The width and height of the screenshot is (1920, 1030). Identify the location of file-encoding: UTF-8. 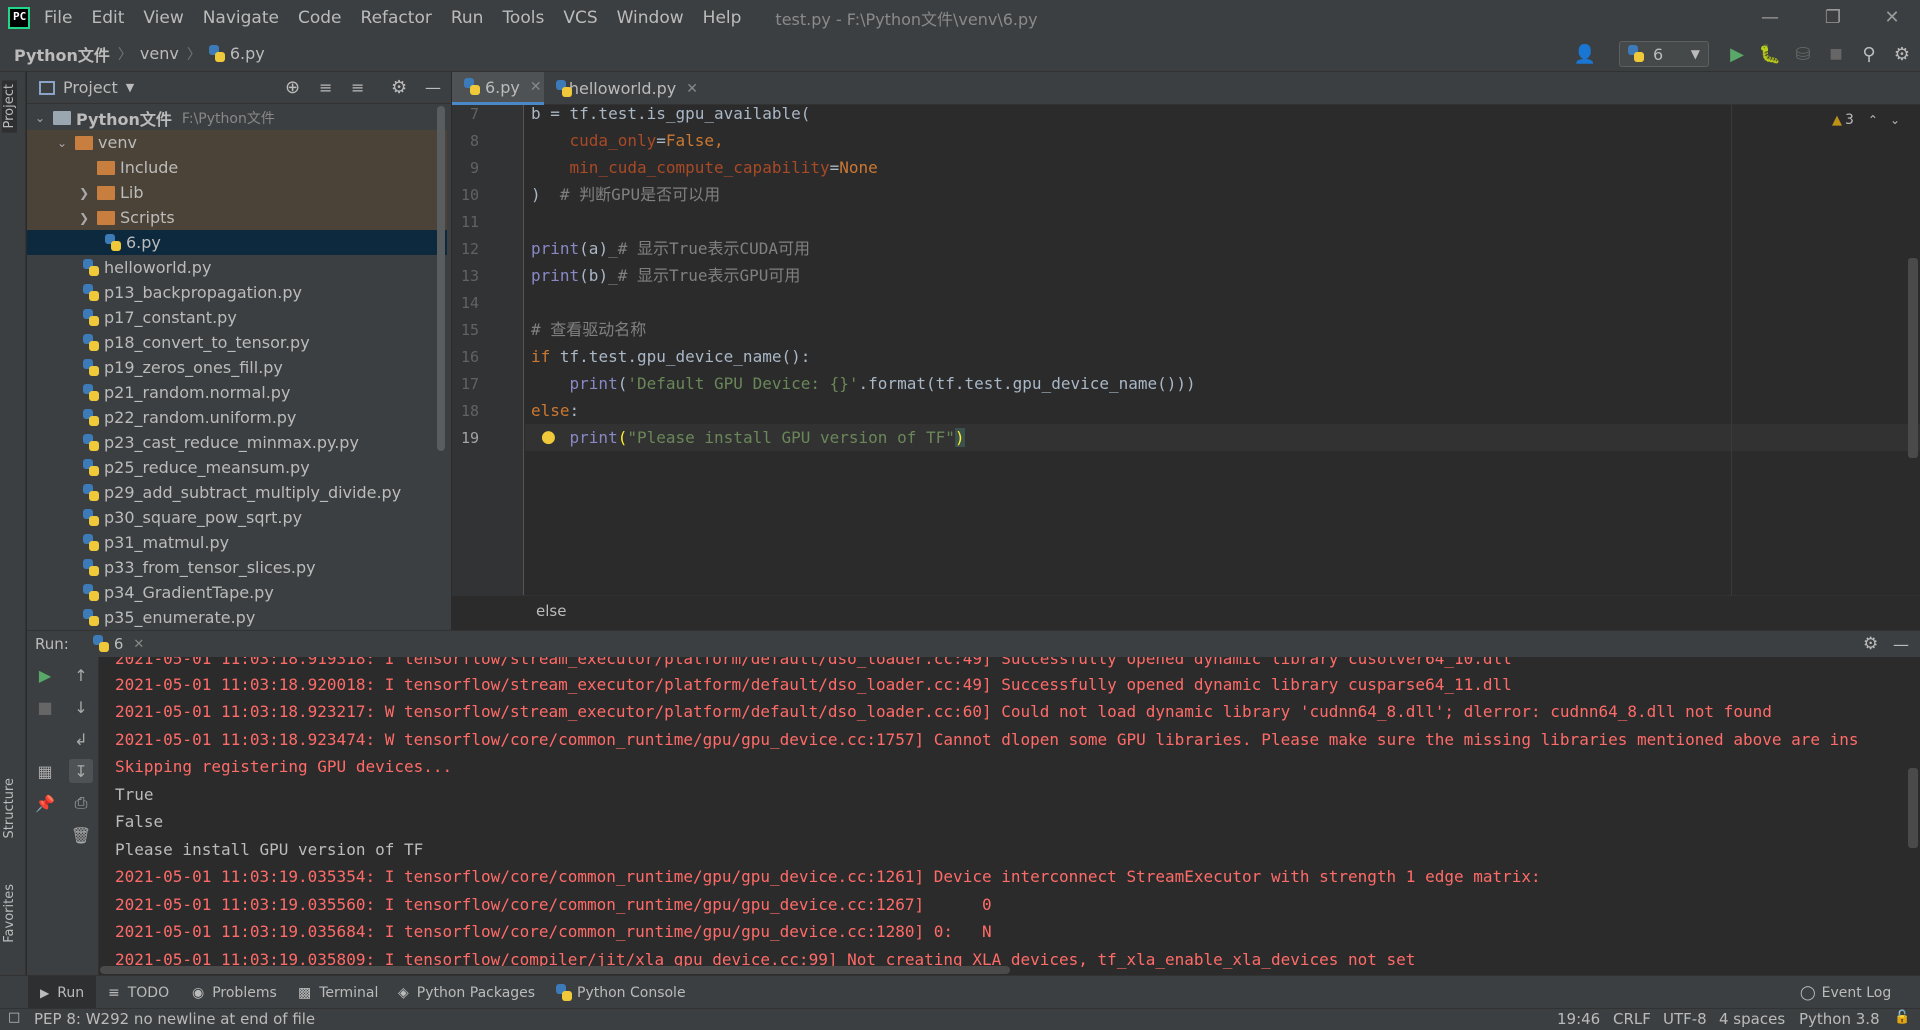
(1685, 1019).